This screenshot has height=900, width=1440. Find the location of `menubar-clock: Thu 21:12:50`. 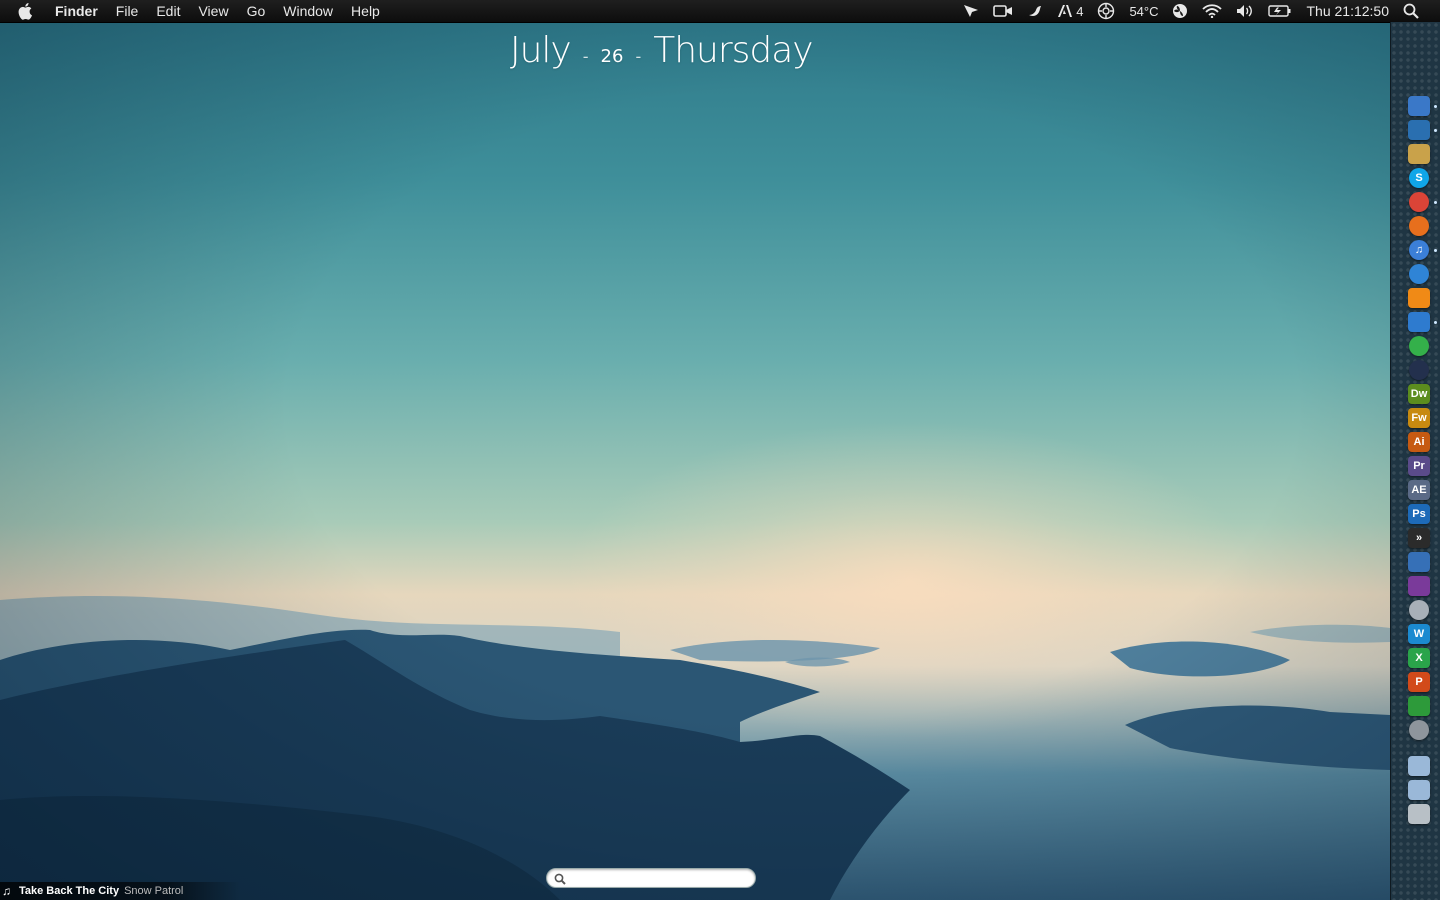

menubar-clock: Thu 21:12:50 is located at coordinates (1347, 11).